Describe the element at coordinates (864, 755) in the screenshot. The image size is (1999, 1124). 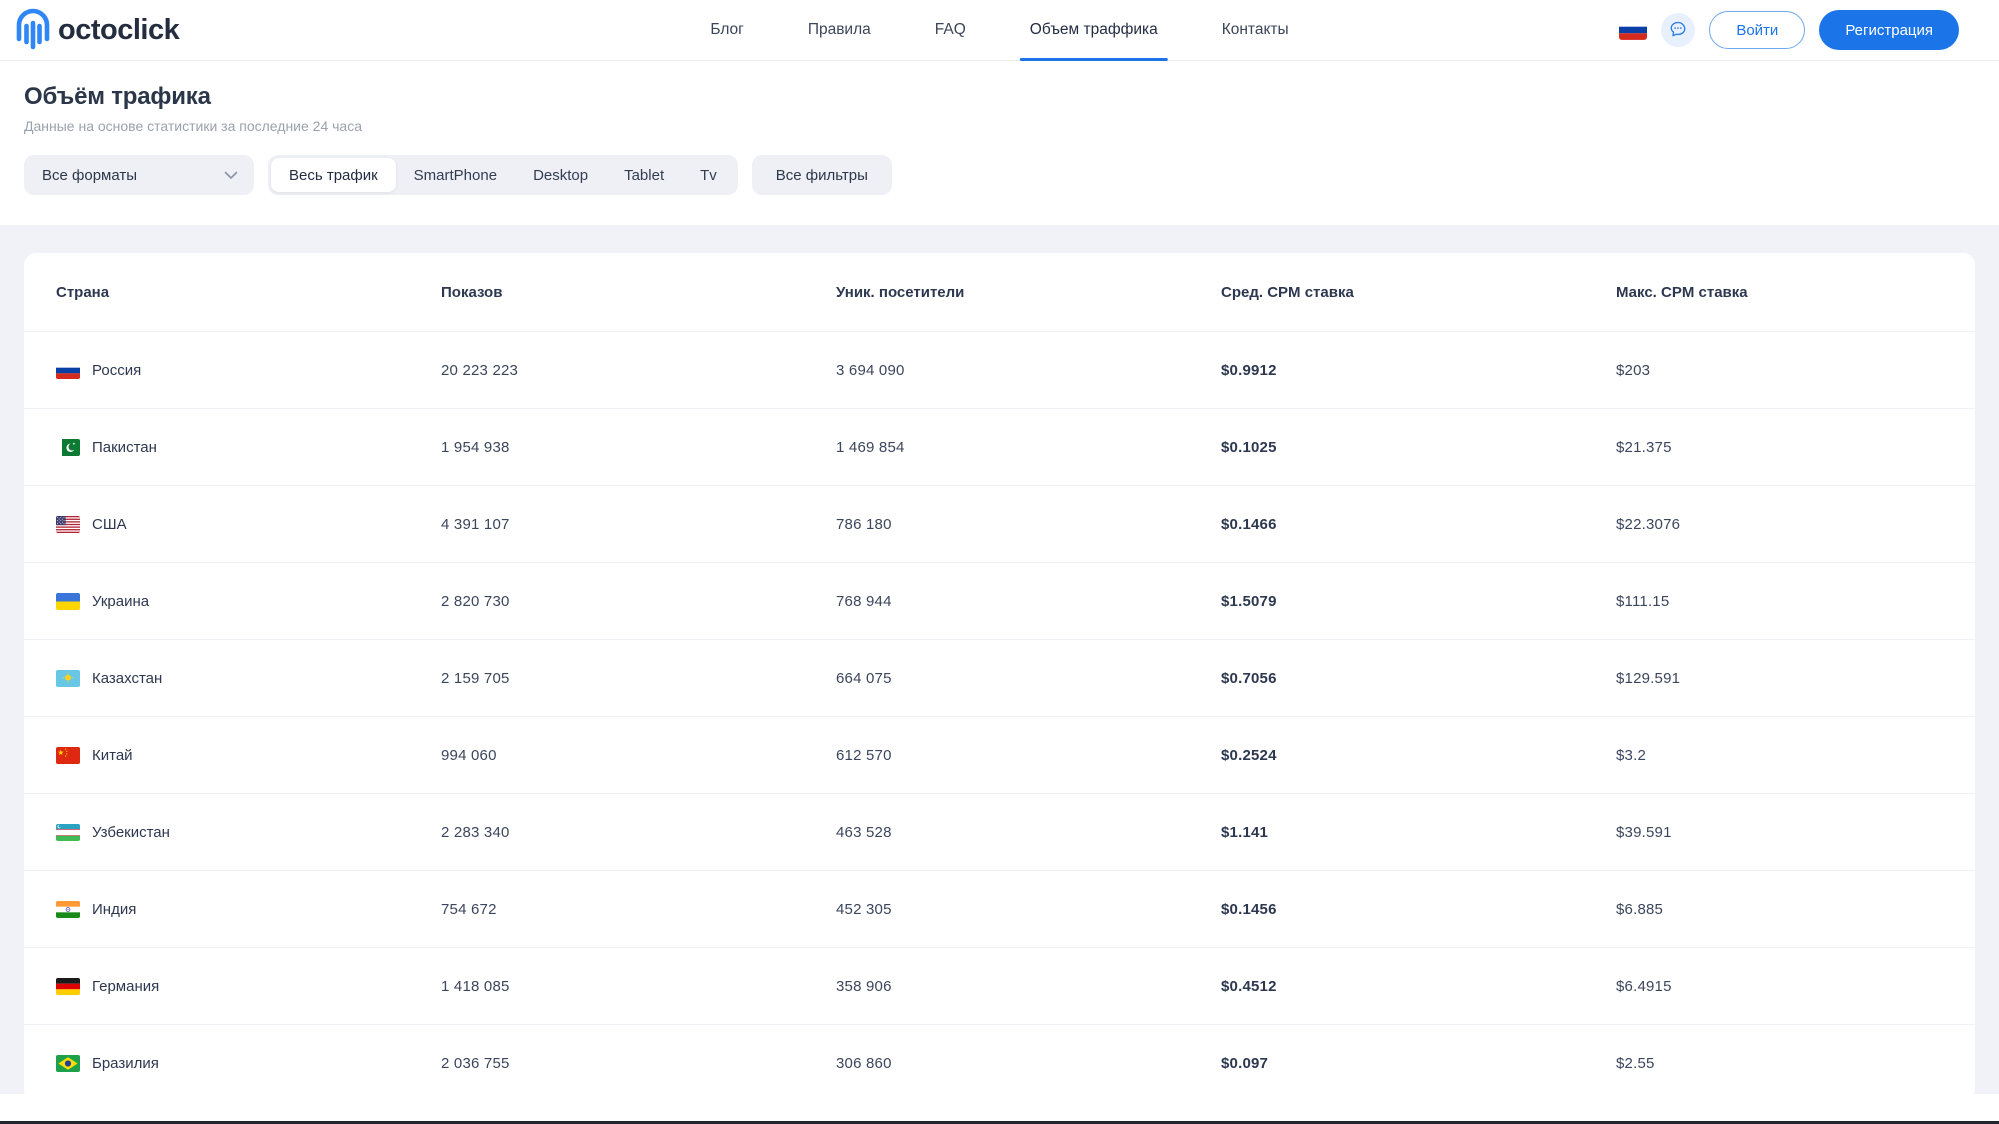
I see `unique-visitors-cell: 612 570` at that location.